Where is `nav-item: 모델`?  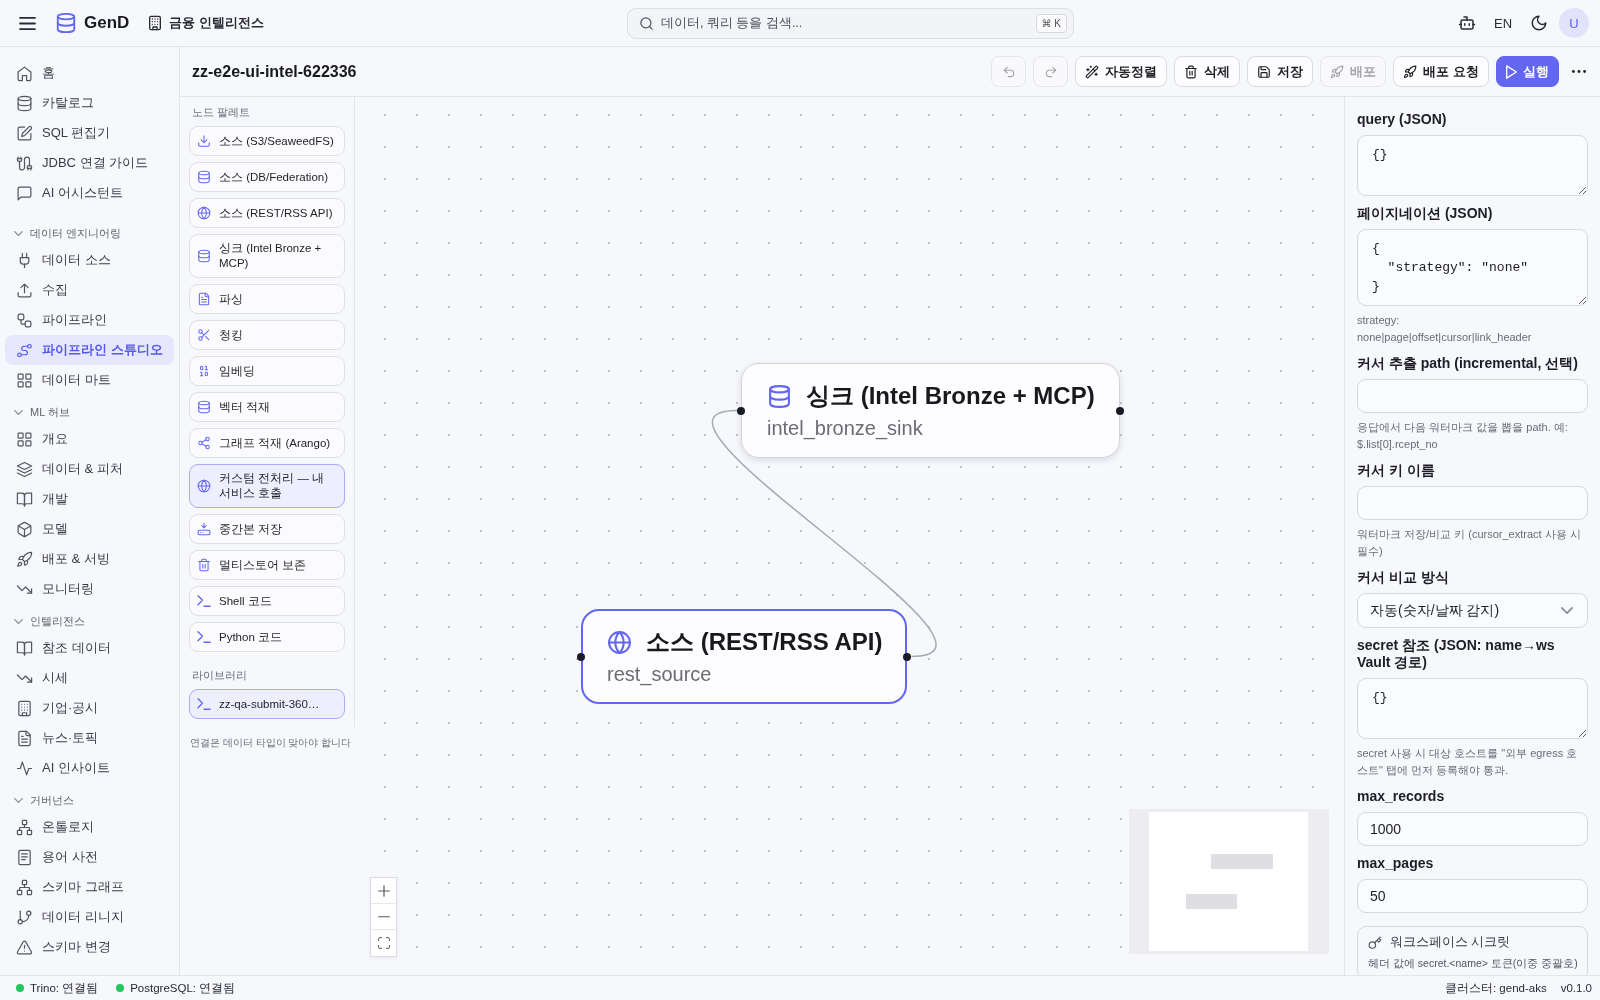
nav-item: 모델 is located at coordinates (89, 529).